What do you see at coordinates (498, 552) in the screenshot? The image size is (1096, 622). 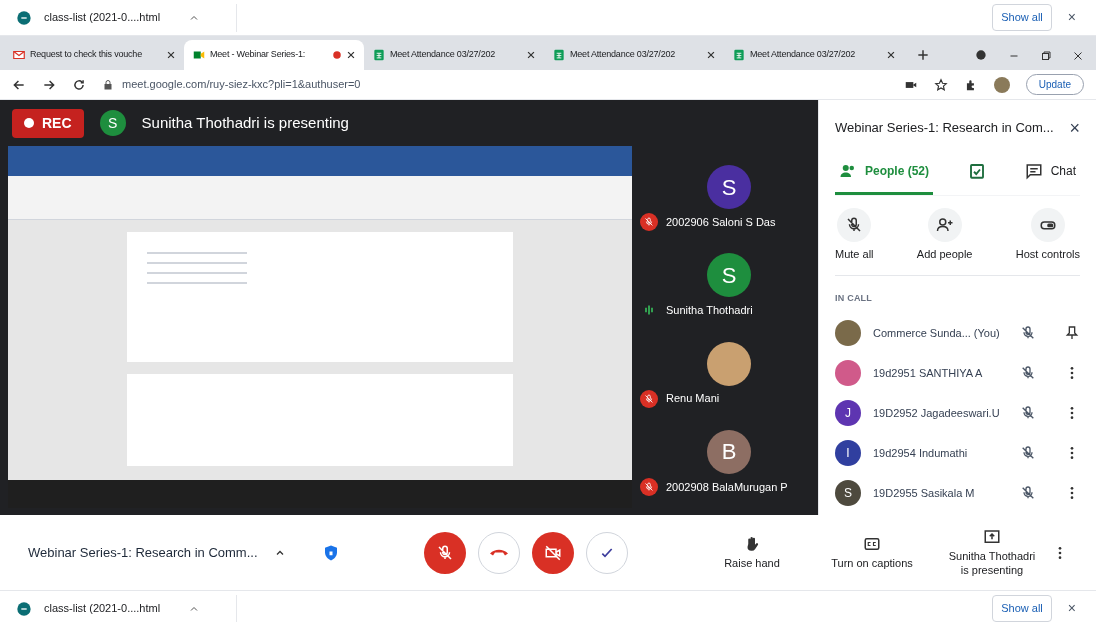 I see `phone-hang-up-icon` at bounding box center [498, 552].